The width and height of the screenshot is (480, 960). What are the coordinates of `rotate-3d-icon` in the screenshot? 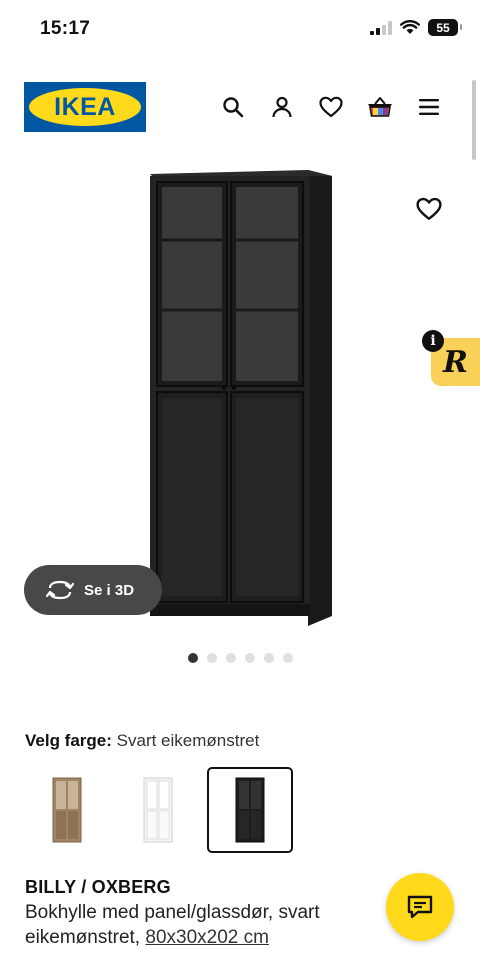 It's located at (60, 590).